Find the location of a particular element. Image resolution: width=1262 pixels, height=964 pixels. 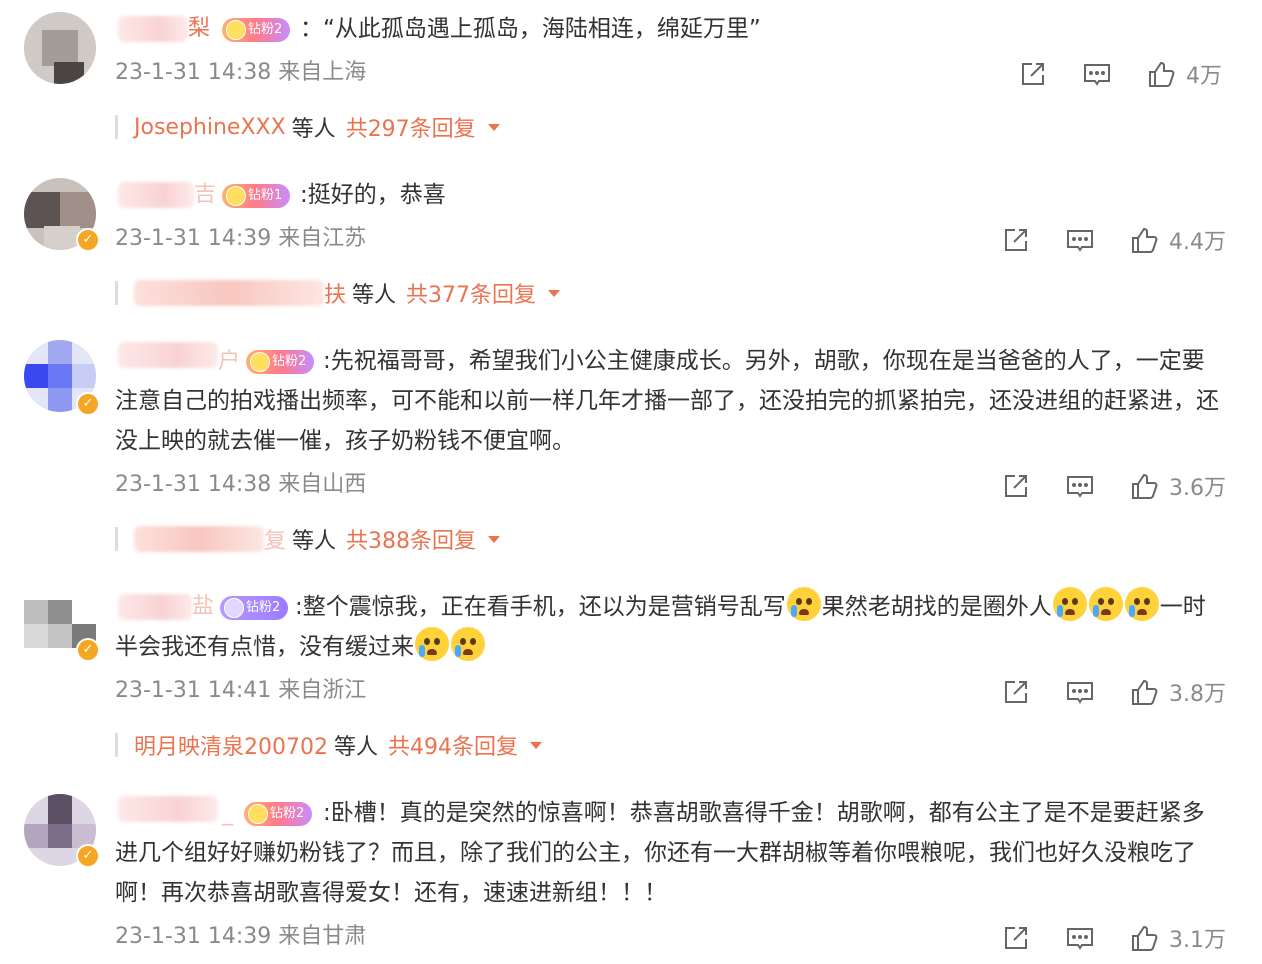

reply-summary: 扶 等人 共377条回复 is located at coordinates (338, 293).